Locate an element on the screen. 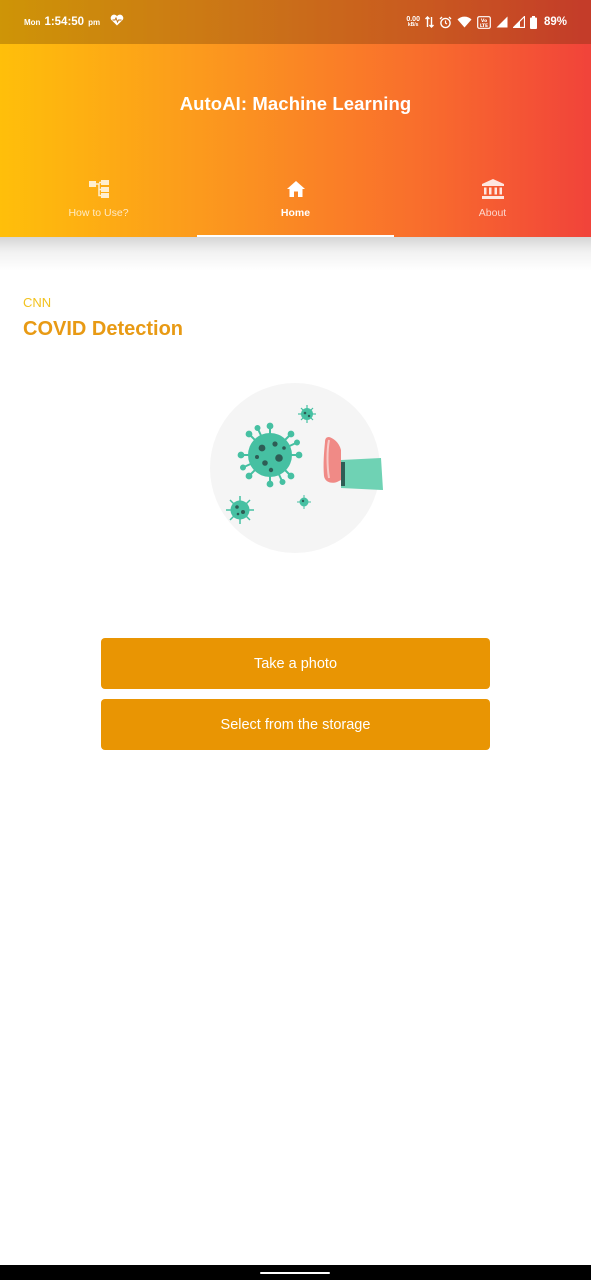 The width and height of the screenshot is (591, 1280). system-nav-bar is located at coordinates (295, 1272).